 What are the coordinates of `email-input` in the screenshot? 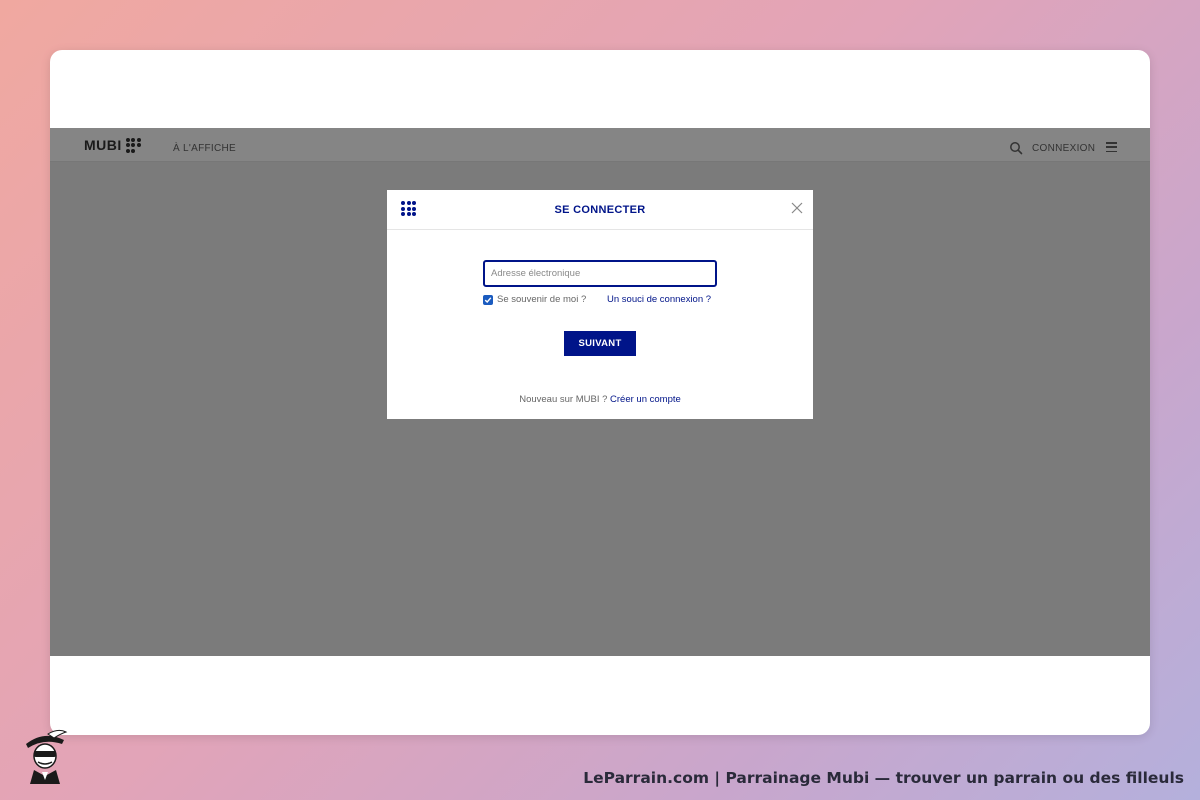 It's located at (600, 273).